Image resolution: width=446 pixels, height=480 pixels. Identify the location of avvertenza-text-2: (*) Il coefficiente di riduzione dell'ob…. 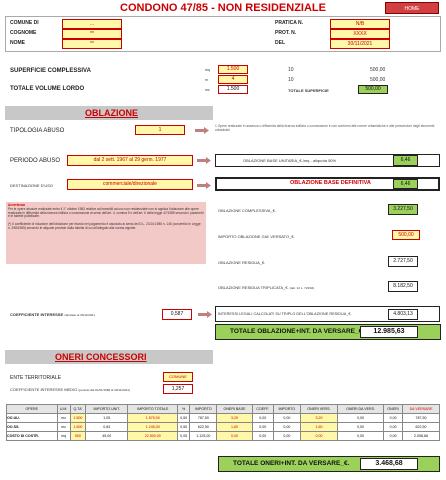
(104, 226).